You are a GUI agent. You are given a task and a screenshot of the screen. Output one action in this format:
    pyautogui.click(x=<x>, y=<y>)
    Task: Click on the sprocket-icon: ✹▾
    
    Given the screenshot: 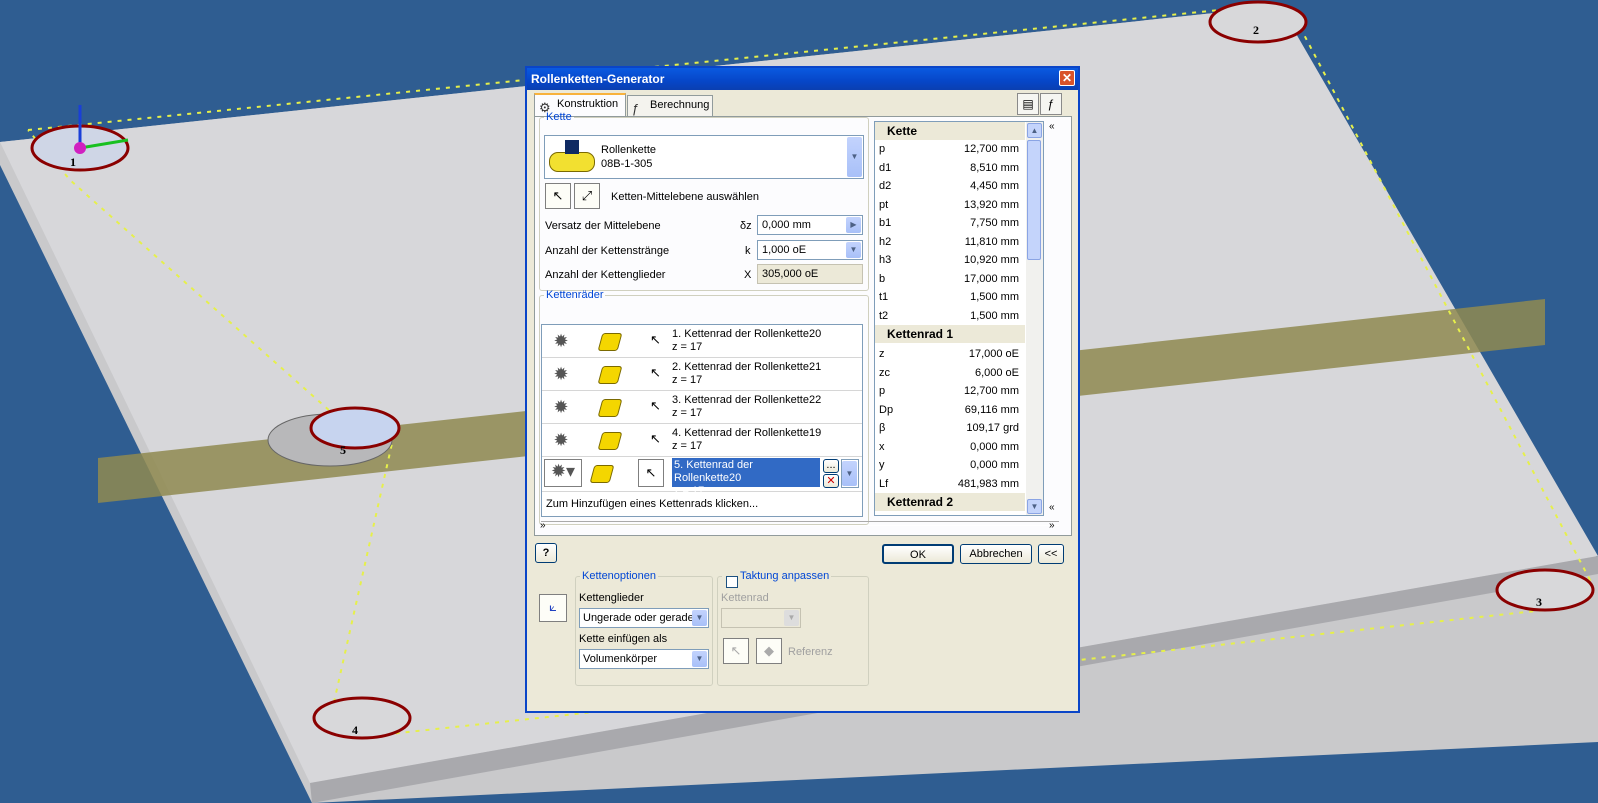 What is the action you would take?
    pyautogui.click(x=563, y=473)
    